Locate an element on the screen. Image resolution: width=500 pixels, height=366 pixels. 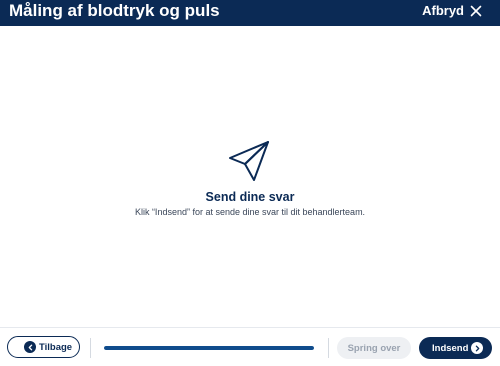
chevron-left-icon is located at coordinates (30, 347).